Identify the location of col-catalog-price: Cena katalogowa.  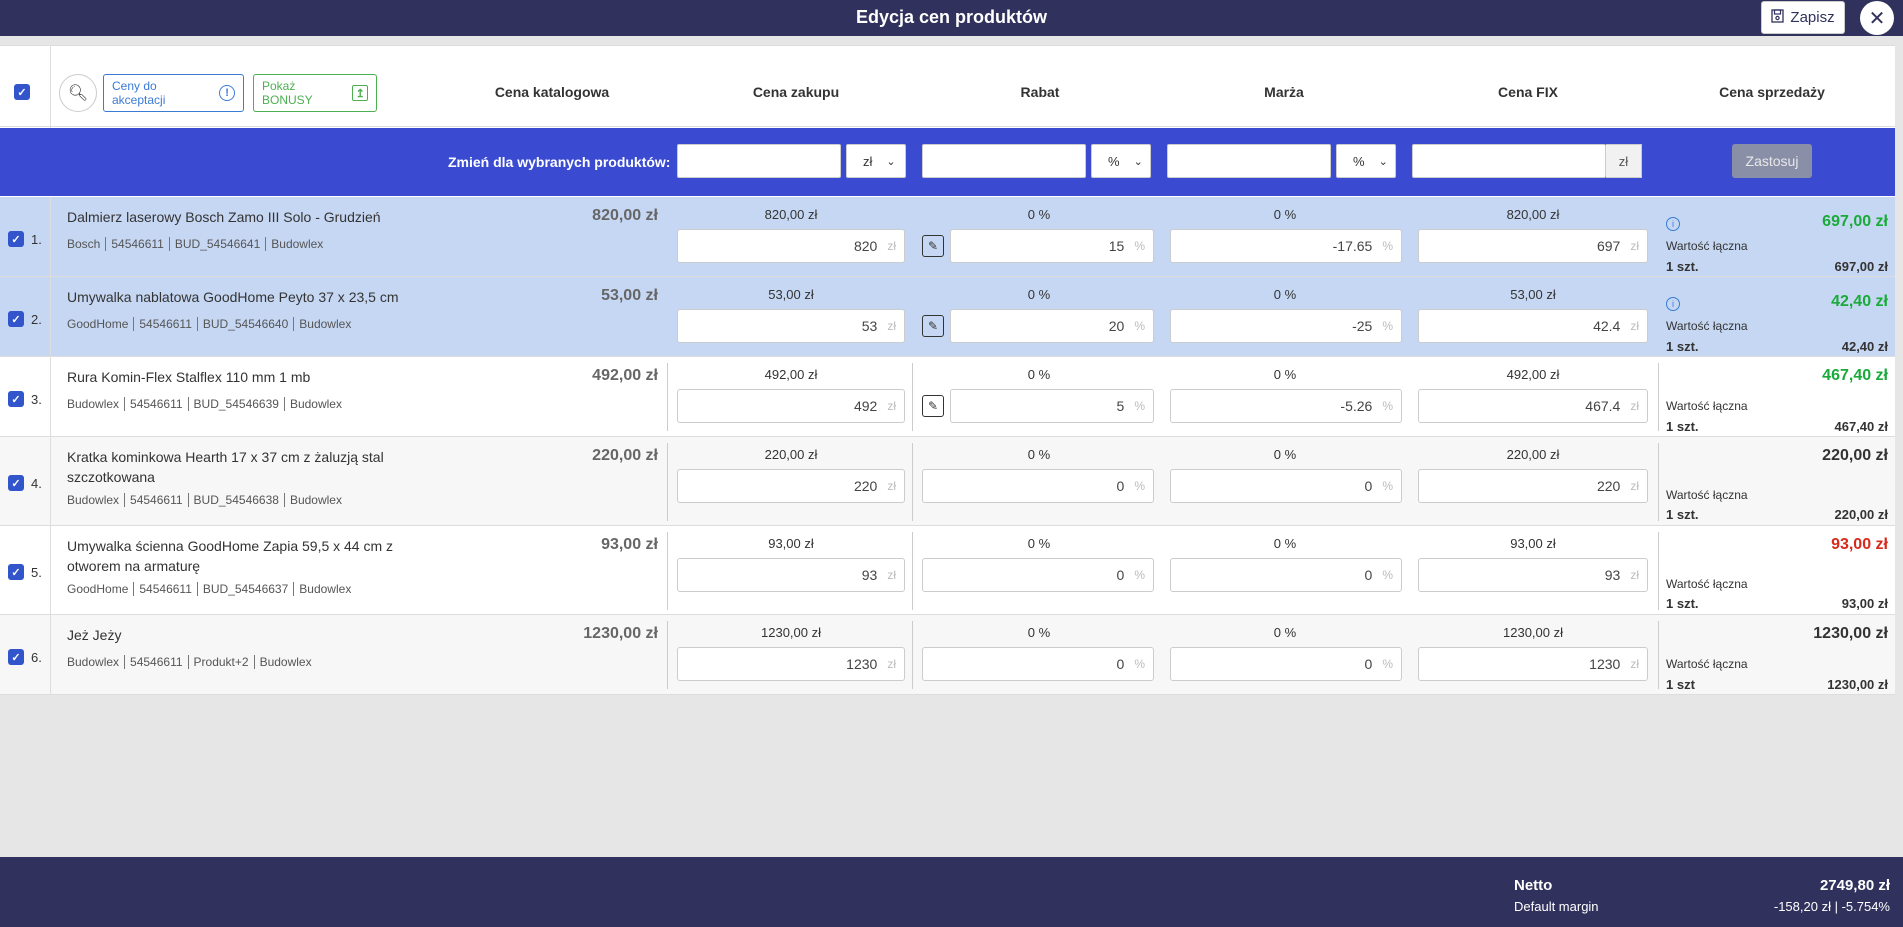
(552, 92).